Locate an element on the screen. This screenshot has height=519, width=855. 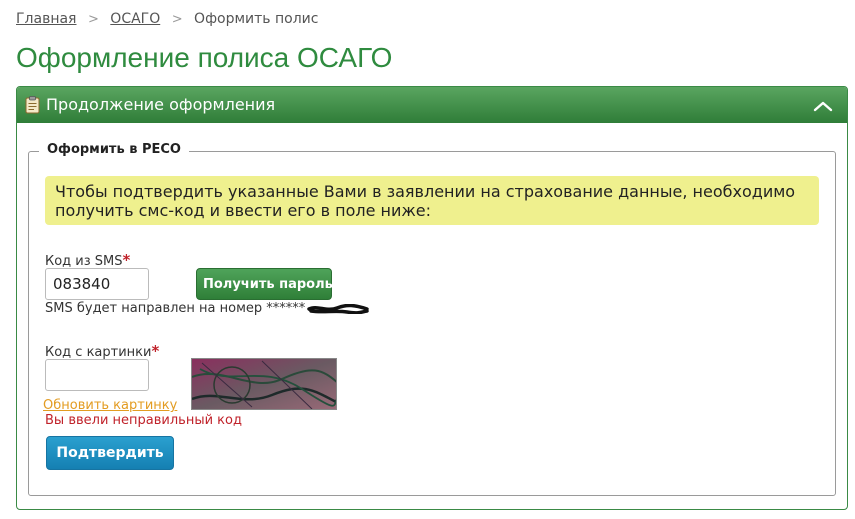
captcha-code-label: Код с картинки* is located at coordinates (102, 351).